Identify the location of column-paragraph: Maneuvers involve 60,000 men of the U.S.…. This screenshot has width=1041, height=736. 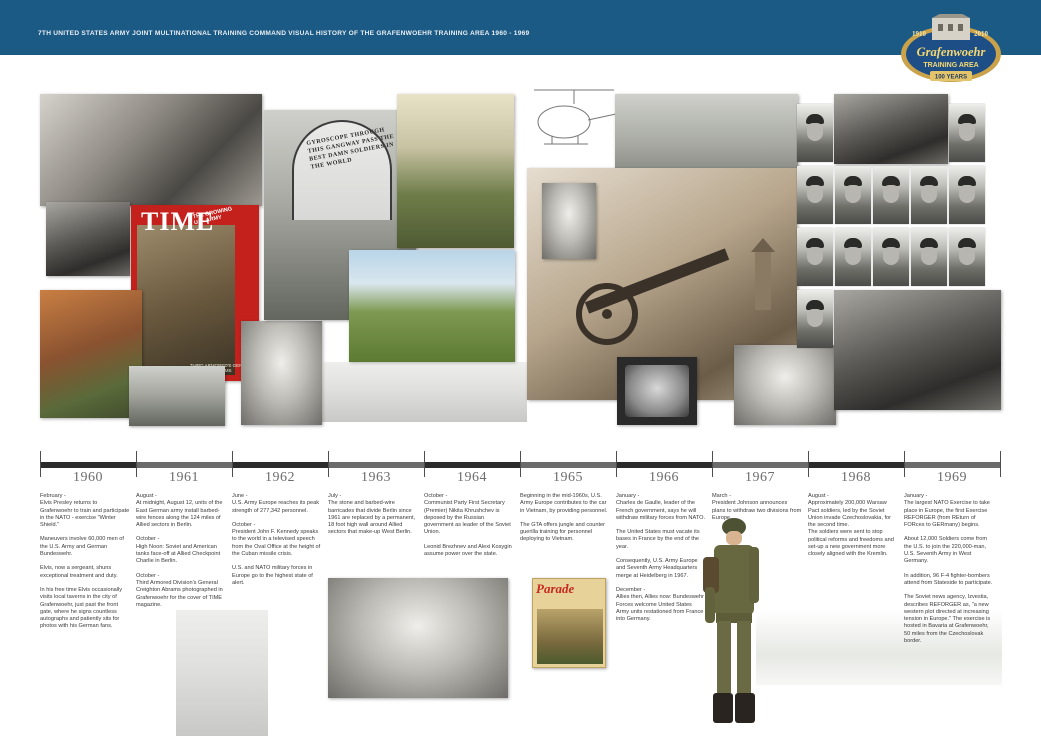
(82, 547).